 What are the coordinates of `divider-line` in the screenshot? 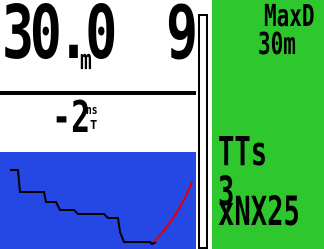 It's located at (98, 93).